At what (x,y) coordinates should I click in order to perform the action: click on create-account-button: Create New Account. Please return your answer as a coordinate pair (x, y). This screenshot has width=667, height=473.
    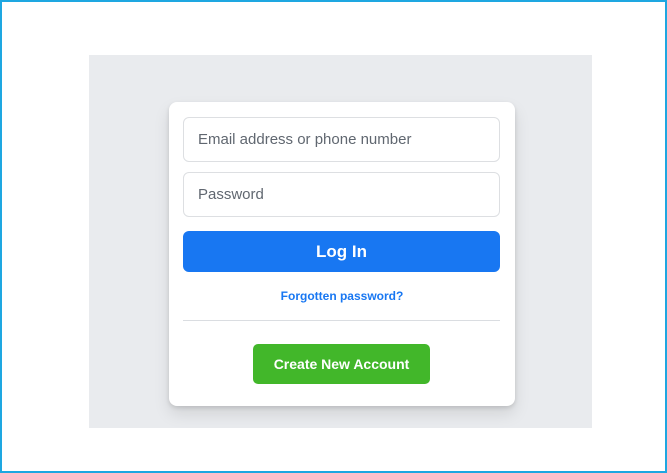
    Looking at the image, I should click on (341, 364).